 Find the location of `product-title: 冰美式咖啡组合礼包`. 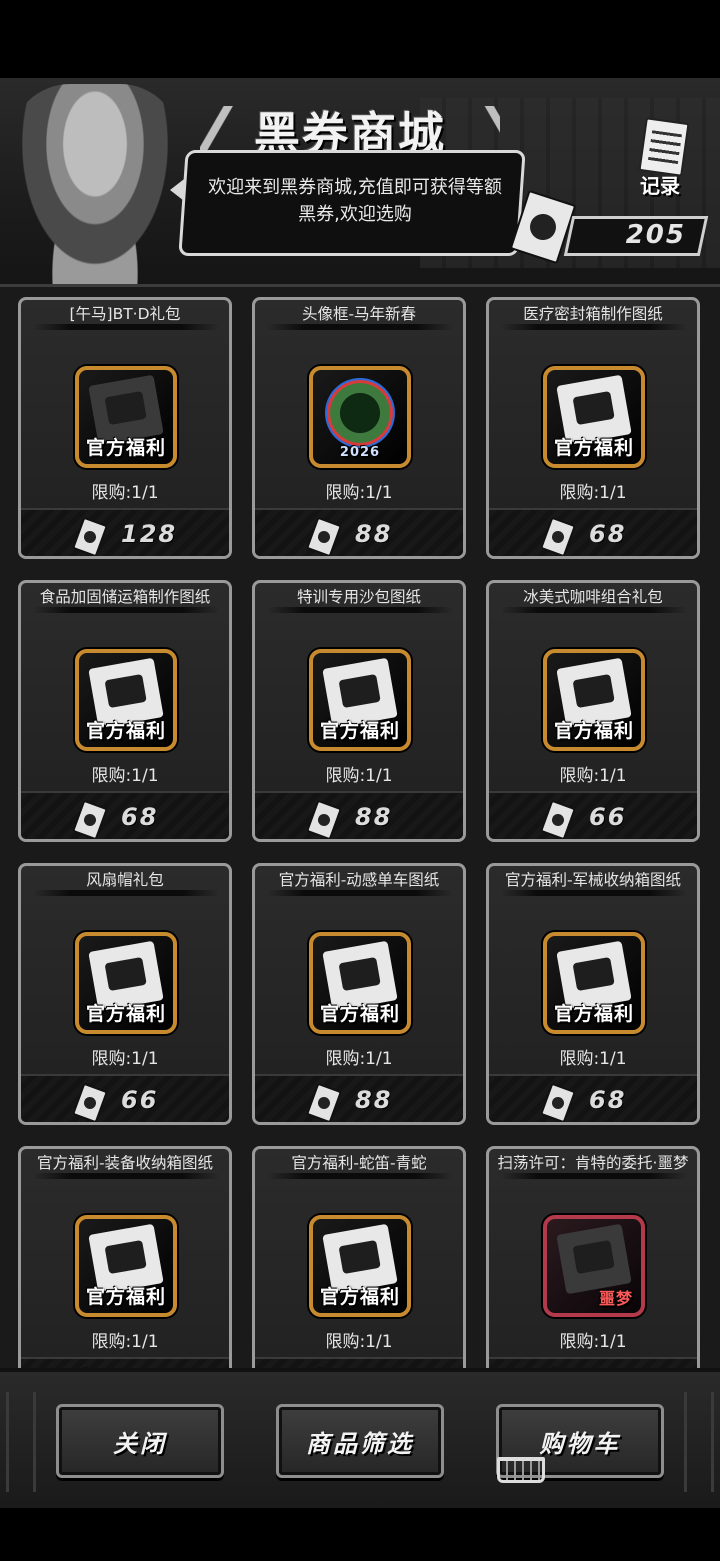

product-title: 冰美式咖啡组合礼包 is located at coordinates (593, 597).